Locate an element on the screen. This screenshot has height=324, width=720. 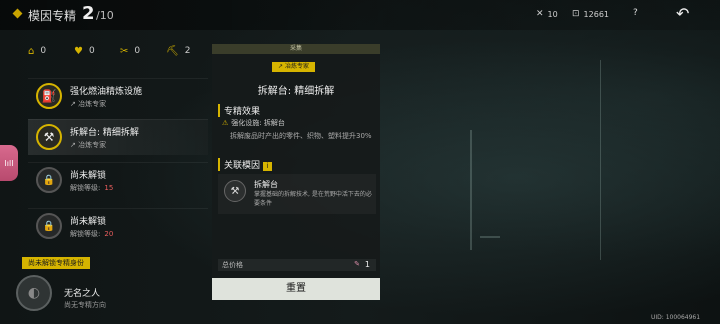
gene-title: 拆解台 is located at coordinates (266, 184).